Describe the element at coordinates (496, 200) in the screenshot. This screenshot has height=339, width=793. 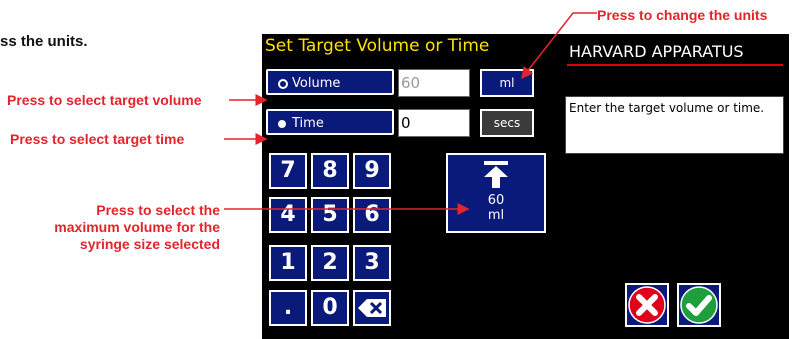
I see `max-volume-value: 60` at that location.